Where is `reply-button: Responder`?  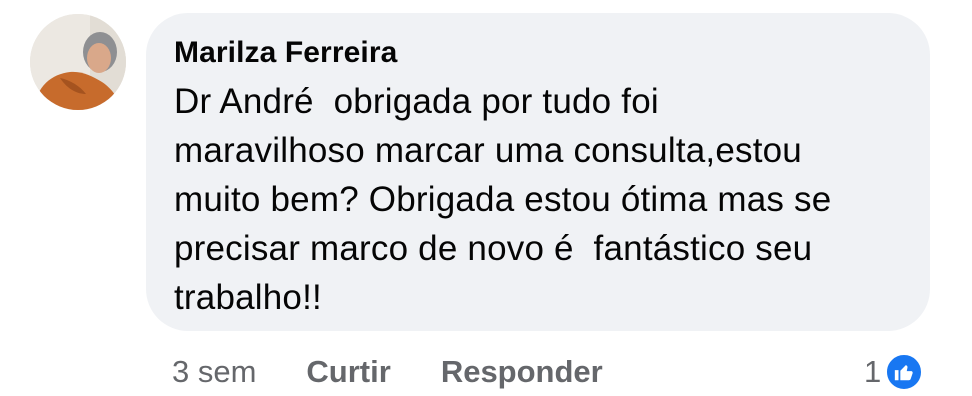
reply-button: Responder is located at coordinates (522, 372).